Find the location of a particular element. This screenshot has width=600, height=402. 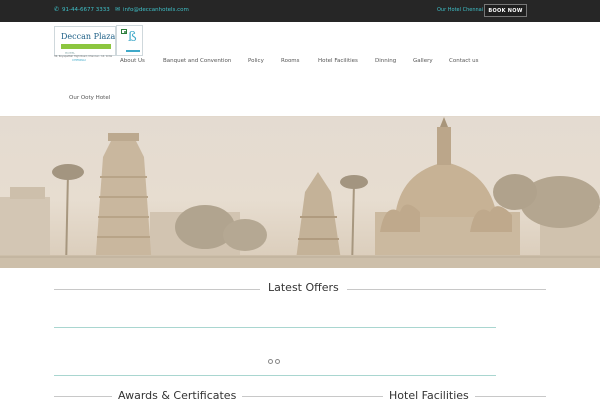

nav-dinning: Dinning is located at coordinates (385, 61).